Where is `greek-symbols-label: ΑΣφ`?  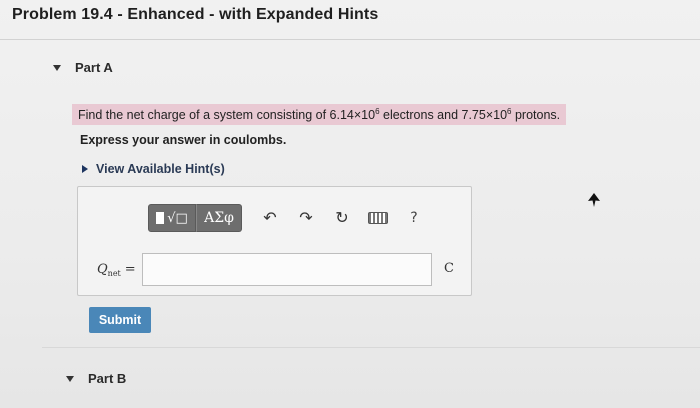
greek-symbols-label: ΑΣφ is located at coordinates (219, 218).